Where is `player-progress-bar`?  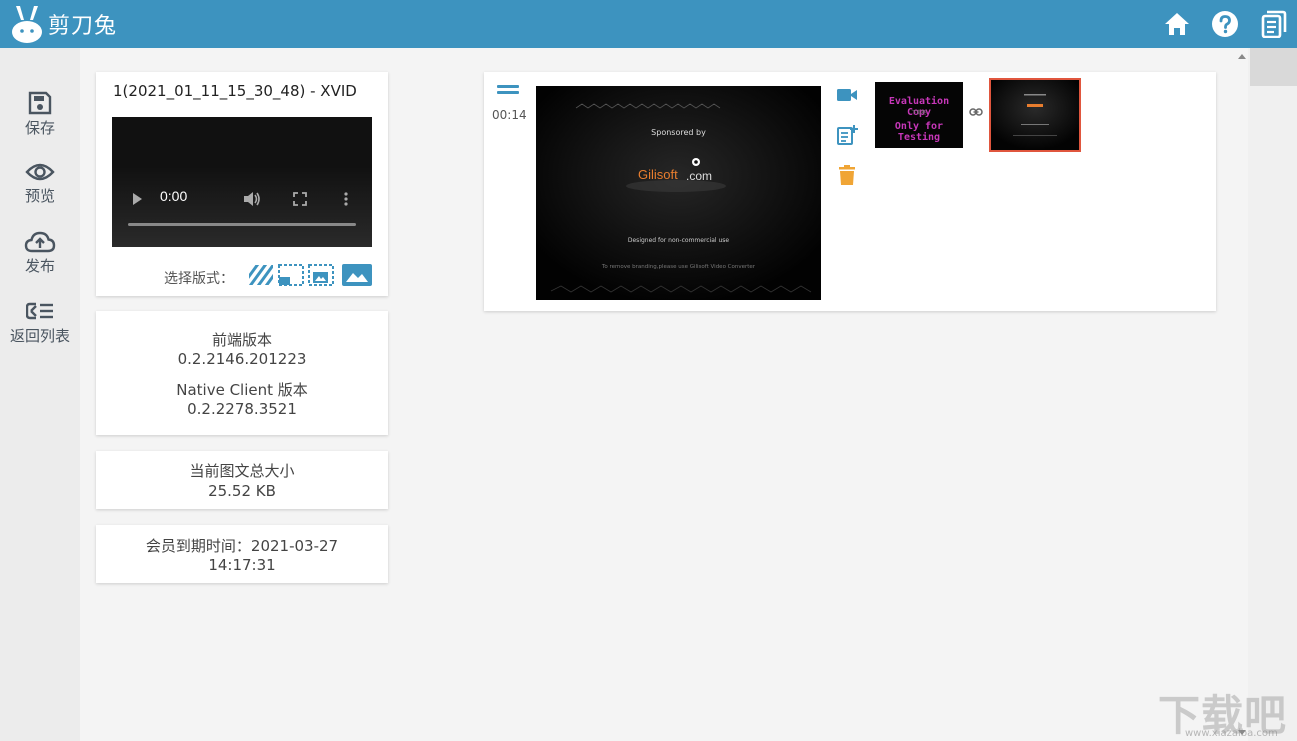
player-progress-bar is located at coordinates (242, 224).